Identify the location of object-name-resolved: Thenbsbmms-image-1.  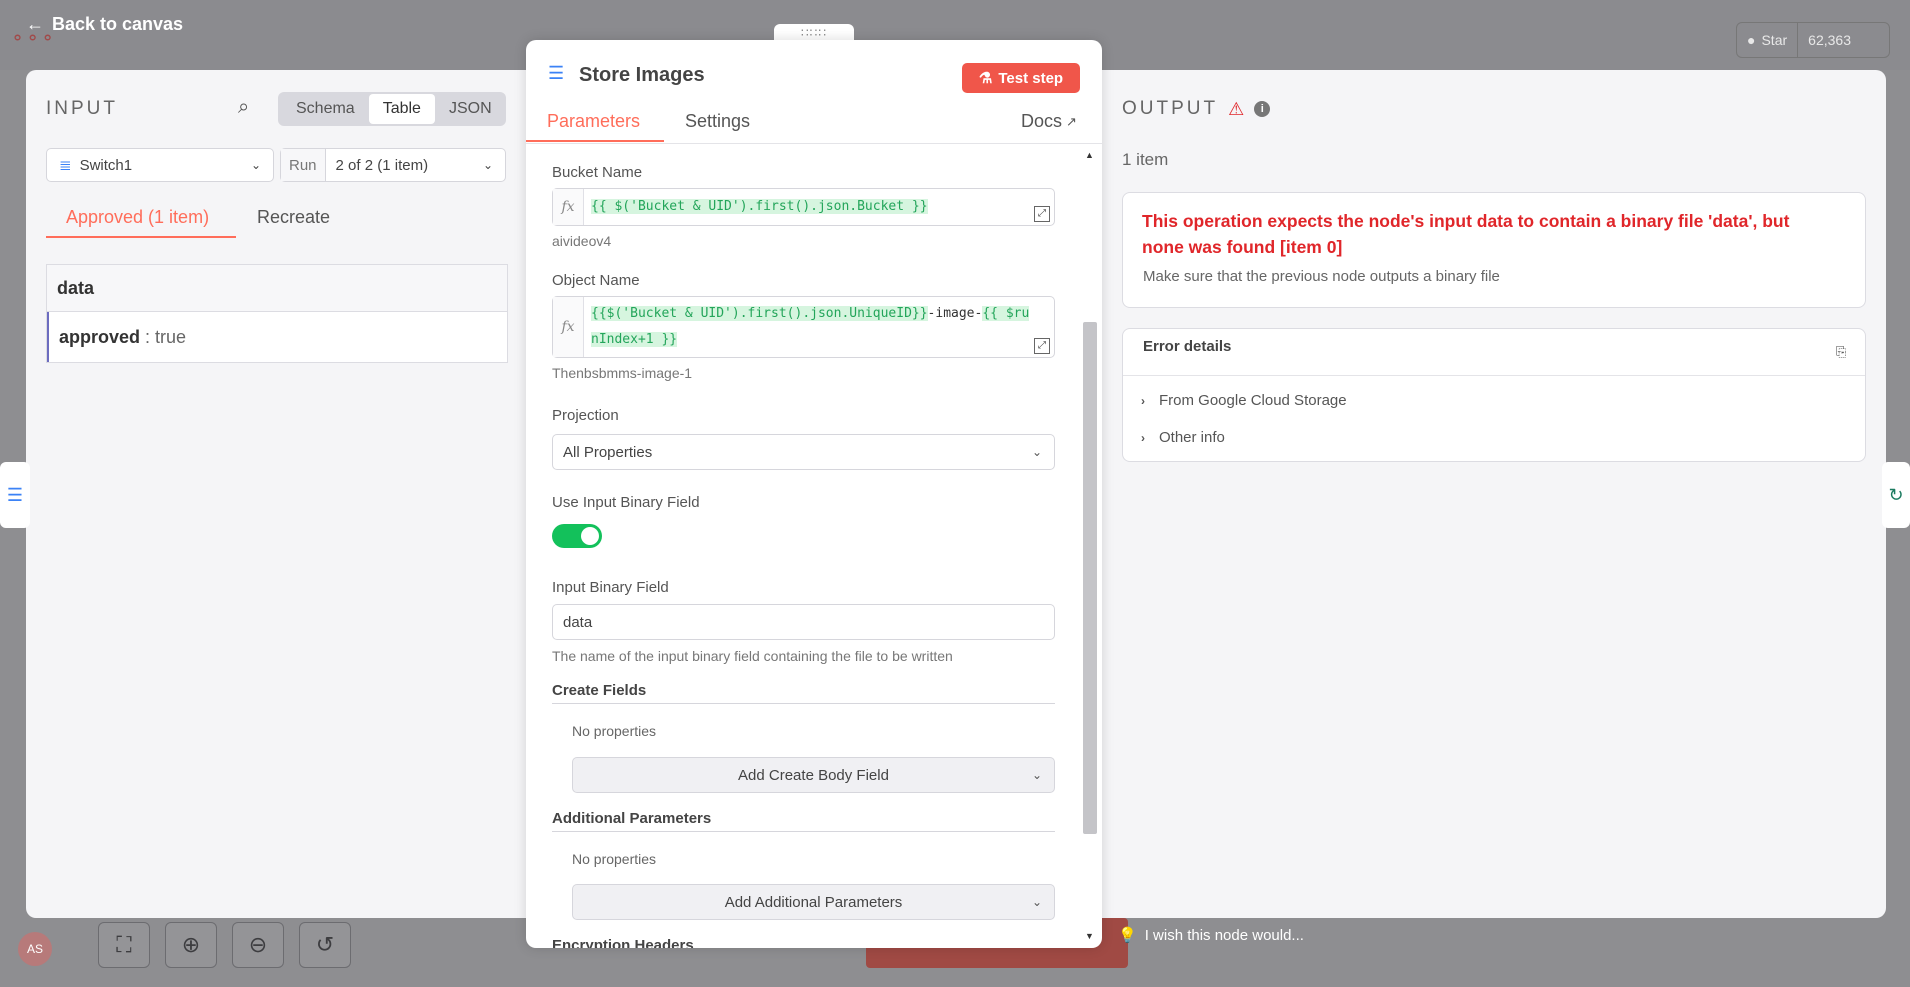
(622, 373).